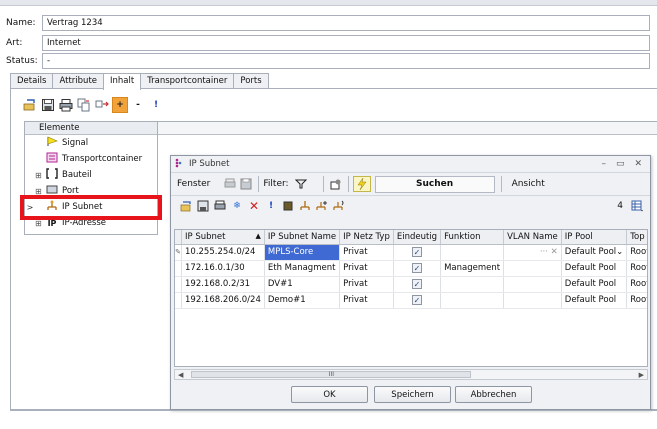 This screenshot has width=657, height=429. Describe the element at coordinates (32, 81) in the screenshot. I see `tab-details: Details` at that location.